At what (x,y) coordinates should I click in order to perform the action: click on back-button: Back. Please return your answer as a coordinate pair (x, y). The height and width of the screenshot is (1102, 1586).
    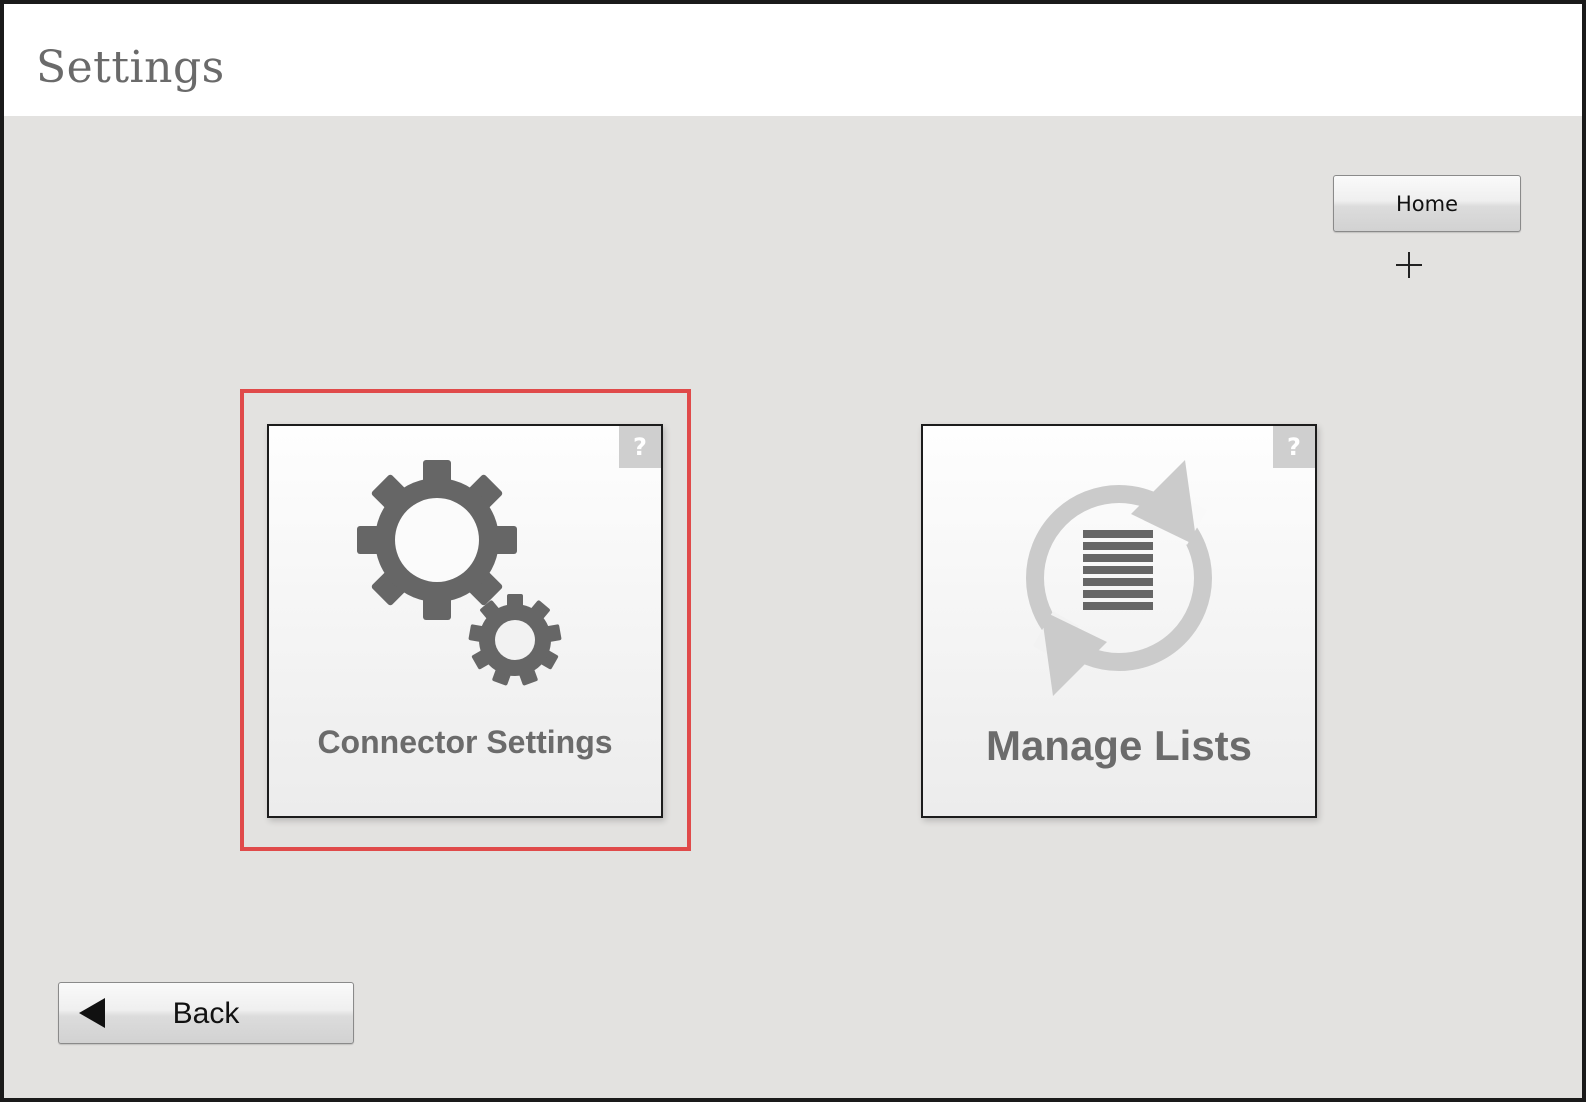
    Looking at the image, I should click on (206, 1013).